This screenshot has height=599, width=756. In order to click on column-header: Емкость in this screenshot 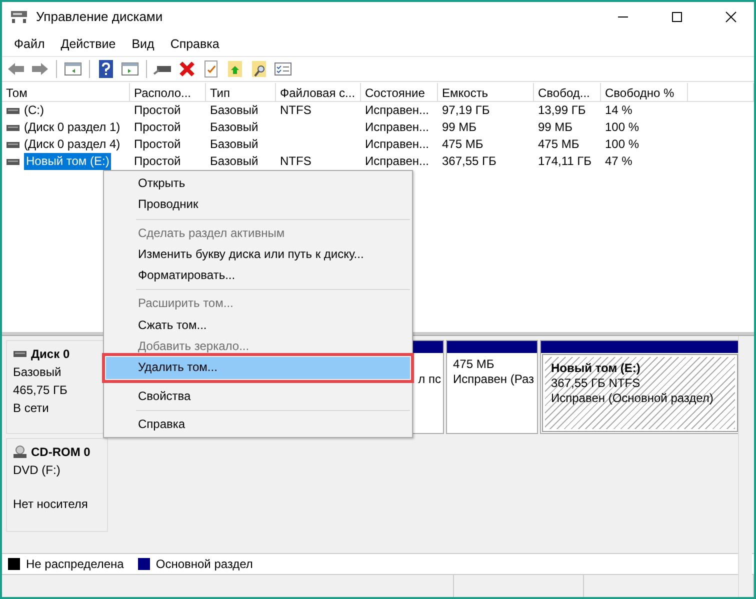, I will do `click(486, 92)`.